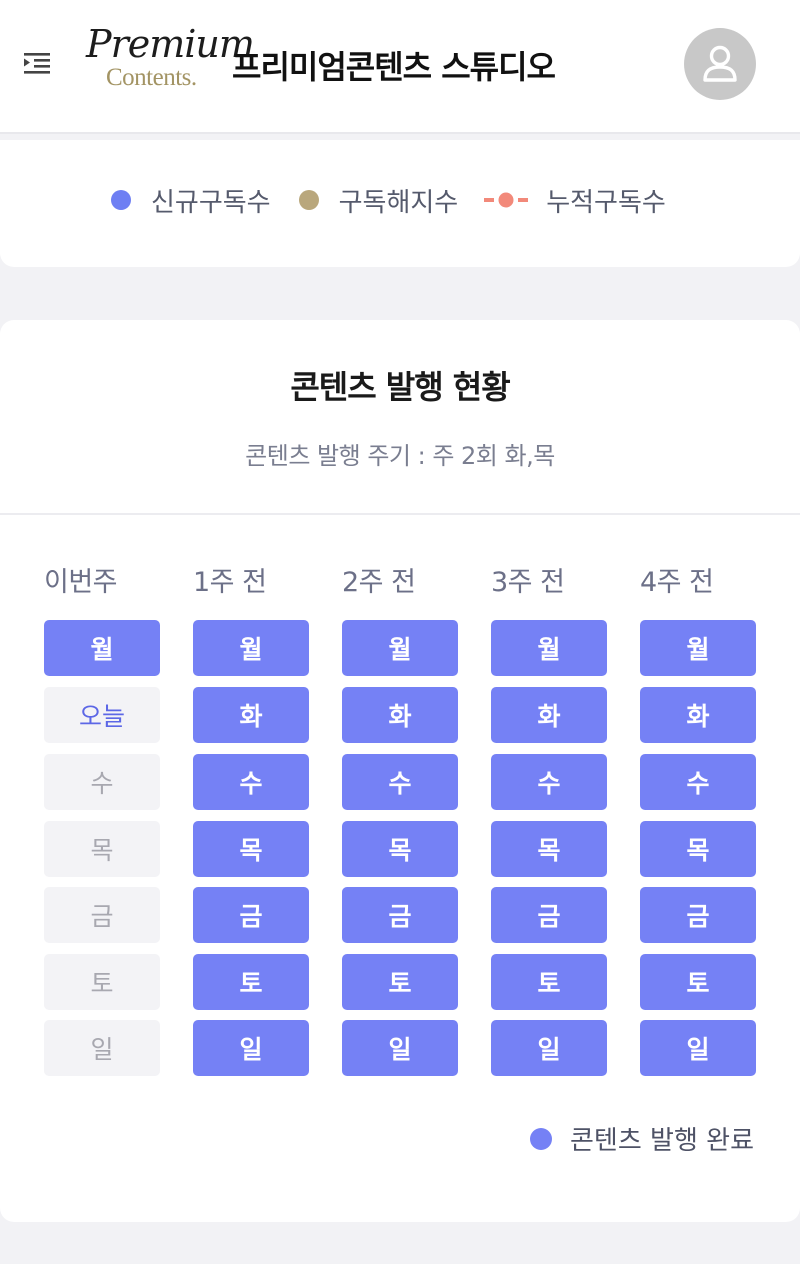  Describe the element at coordinates (677, 582) in the screenshot. I see `week-column-header: 4주 전` at that location.